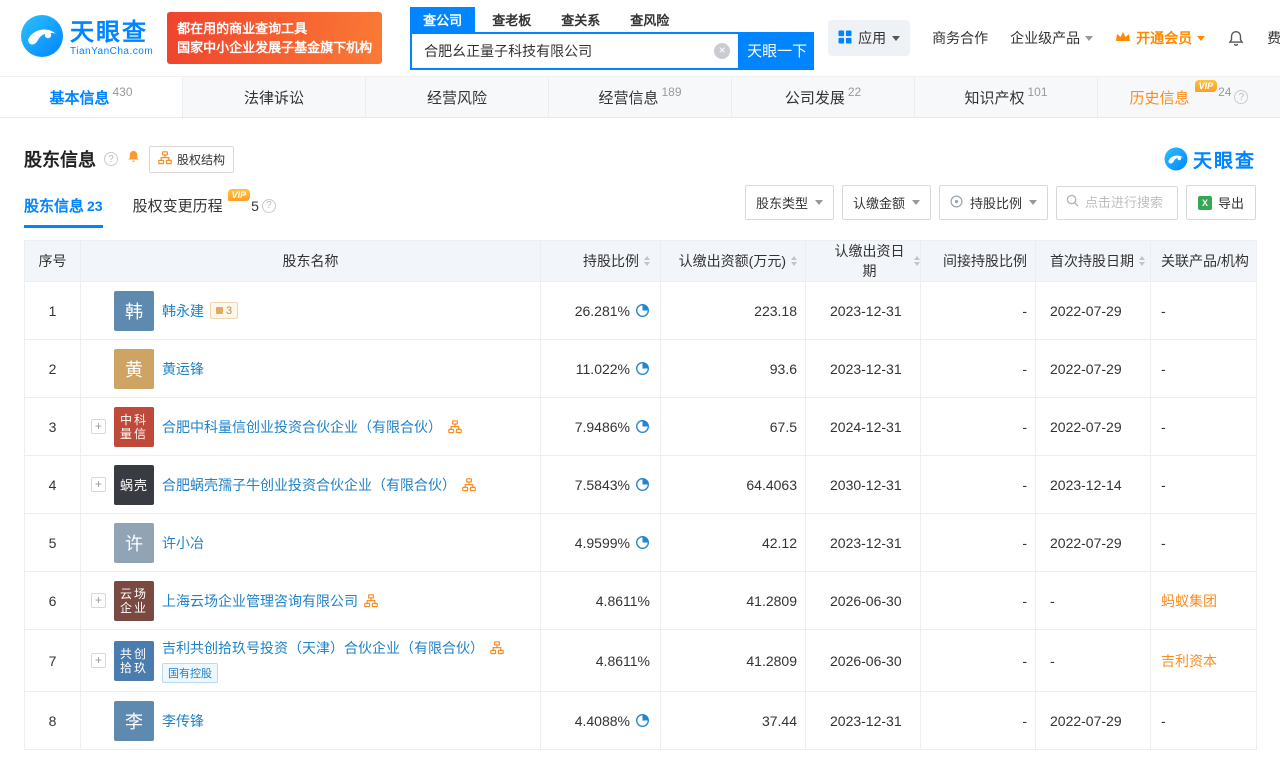 This screenshot has width=1280, height=757. I want to click on shareholder-name-link: 韩永建, so click(183, 311).